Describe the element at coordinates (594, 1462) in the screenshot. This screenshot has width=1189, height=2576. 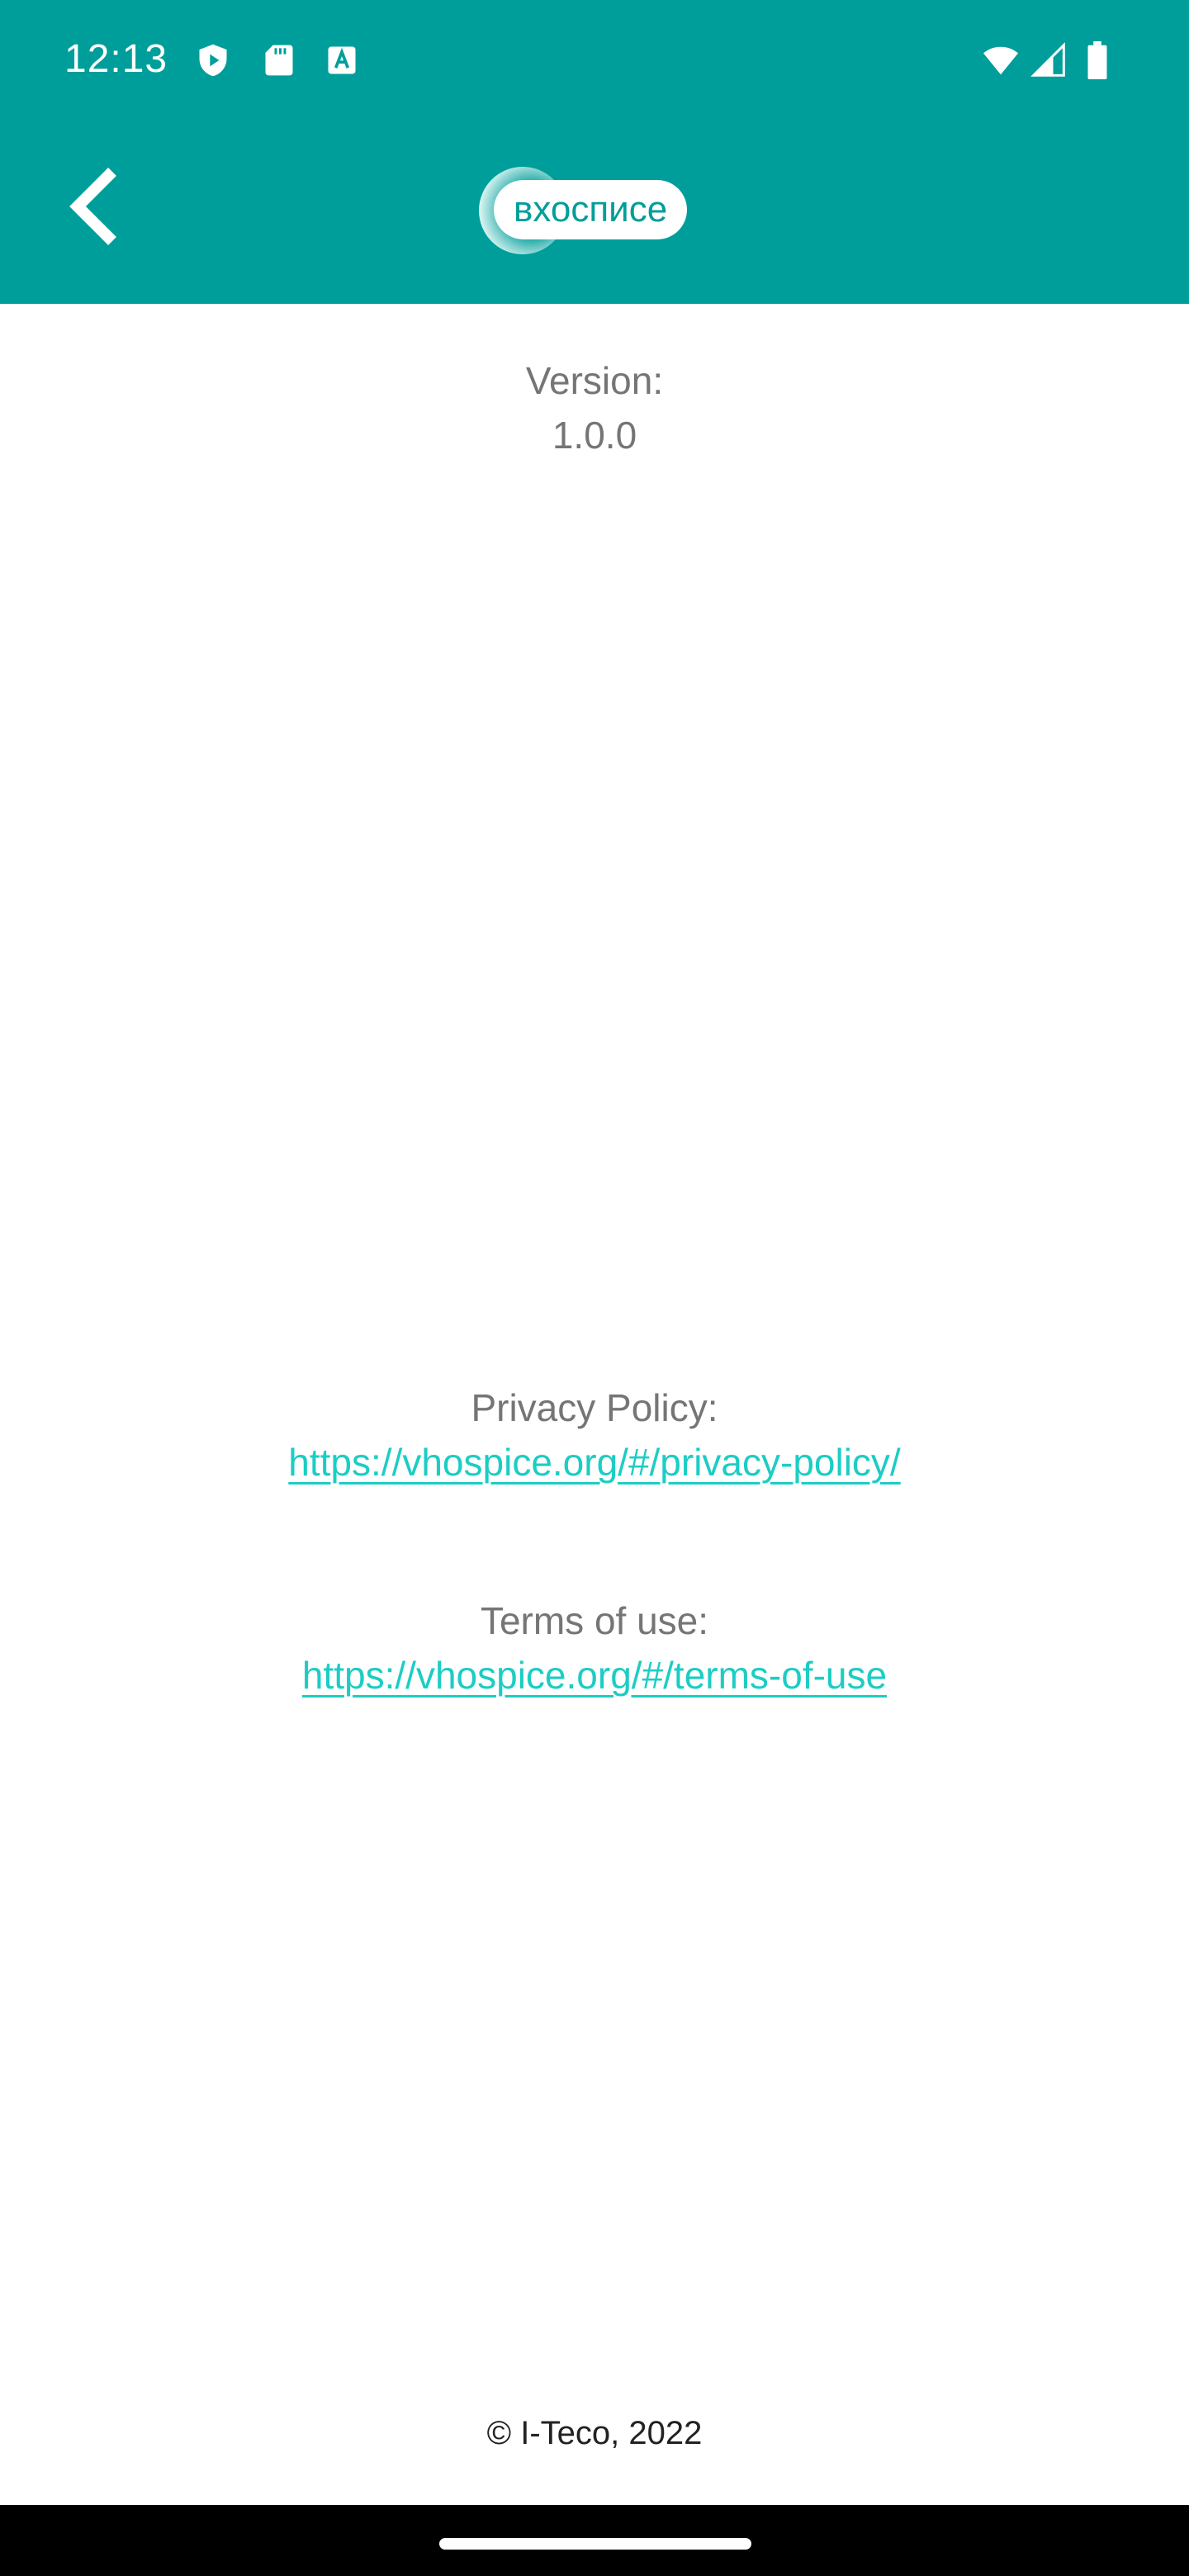
I see `privacy-policy-link: https://vhospice.org/#/privacy-policy/` at that location.